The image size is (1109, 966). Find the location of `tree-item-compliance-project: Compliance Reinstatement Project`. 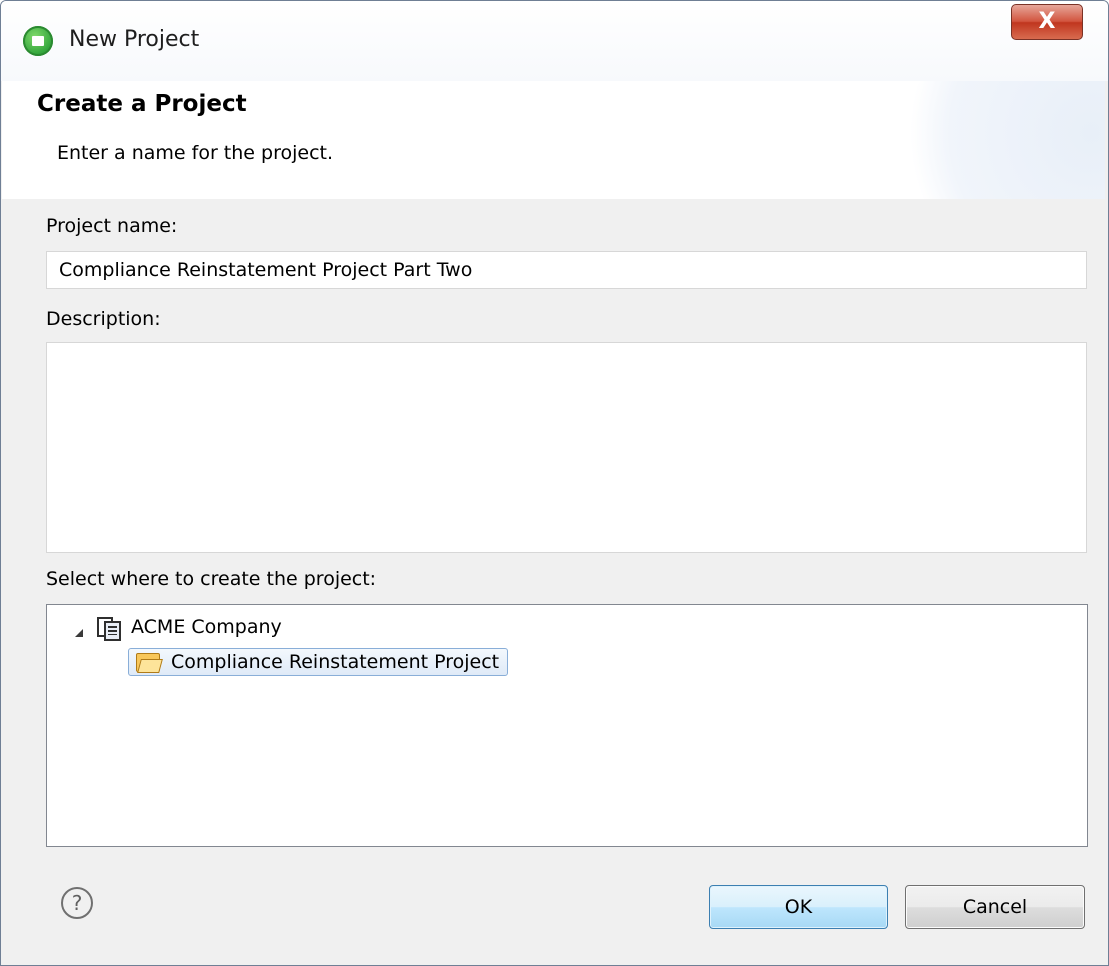

tree-item-compliance-project: Compliance Reinstatement Project is located at coordinates (318, 662).